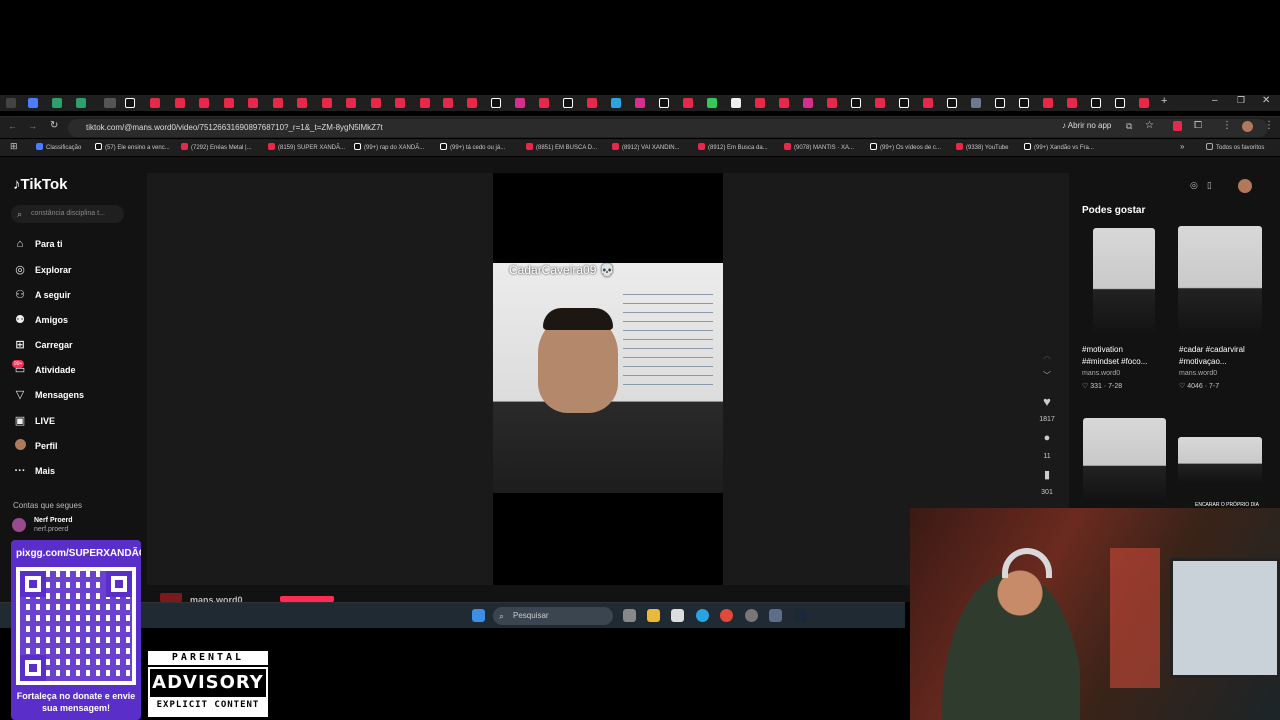 The height and width of the screenshot is (720, 1280). What do you see at coordinates (110, 103) in the screenshot?
I see `close-icon` at bounding box center [110, 103].